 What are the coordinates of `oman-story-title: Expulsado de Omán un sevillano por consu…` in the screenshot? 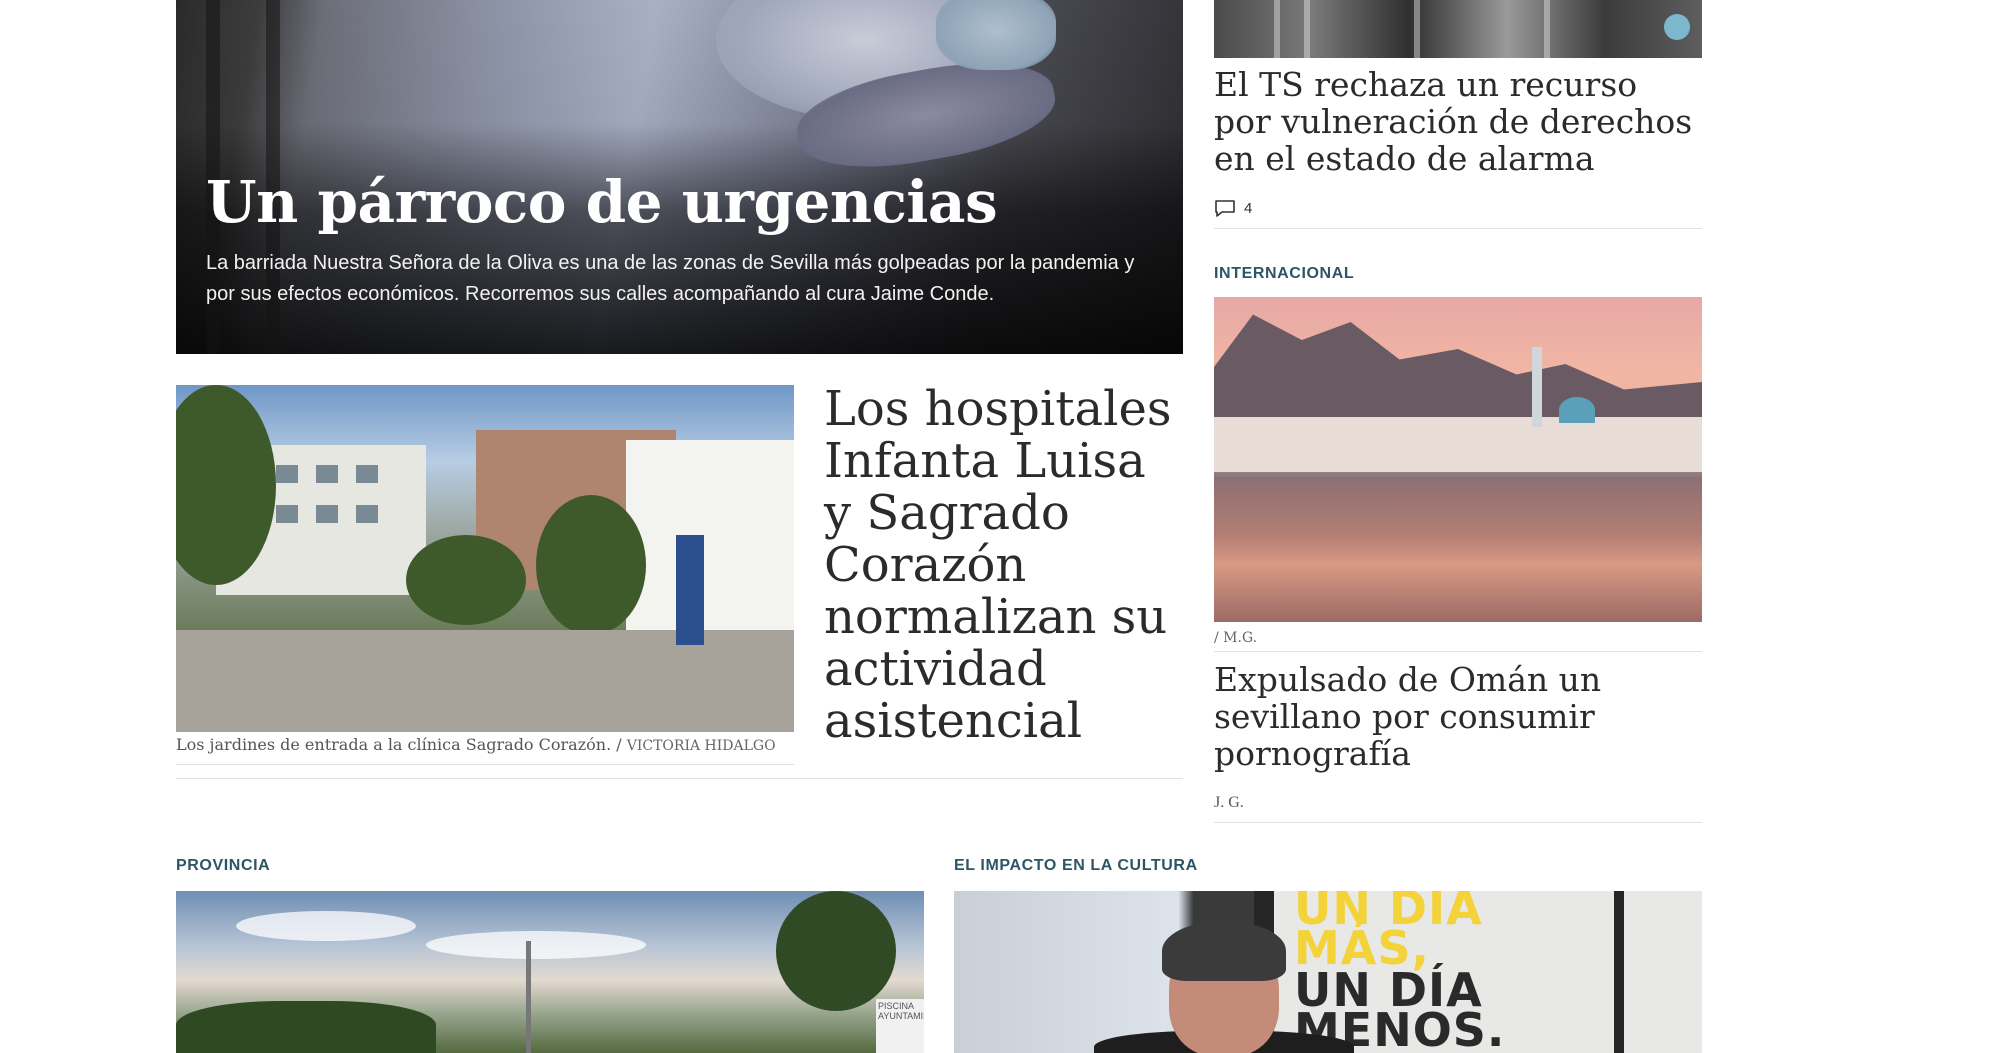 It's located at (1458, 716).